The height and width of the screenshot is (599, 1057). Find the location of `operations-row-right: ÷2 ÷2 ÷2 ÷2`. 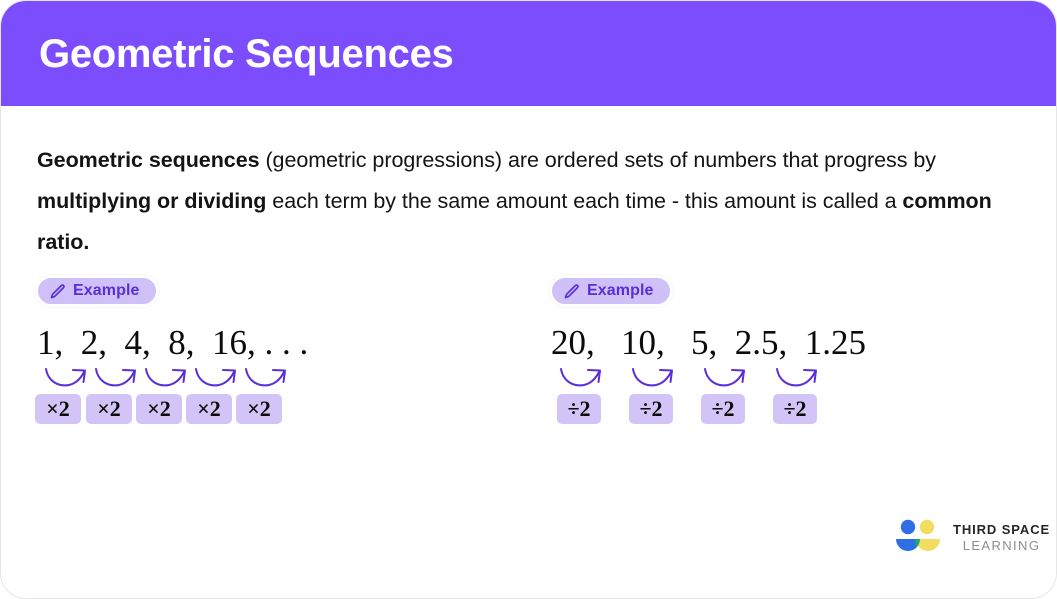

operations-row-right: ÷2 ÷2 ÷2 ÷2 is located at coordinates (707, 409).